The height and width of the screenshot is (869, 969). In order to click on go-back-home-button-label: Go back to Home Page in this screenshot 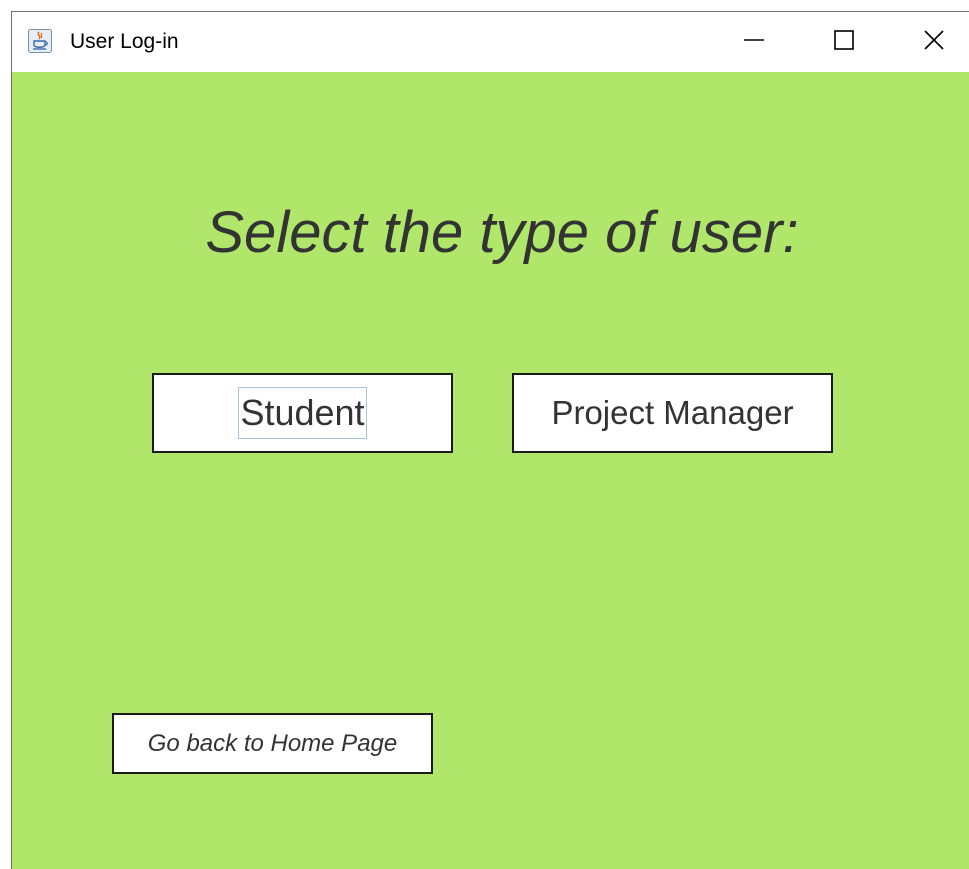, I will do `click(272, 743)`.